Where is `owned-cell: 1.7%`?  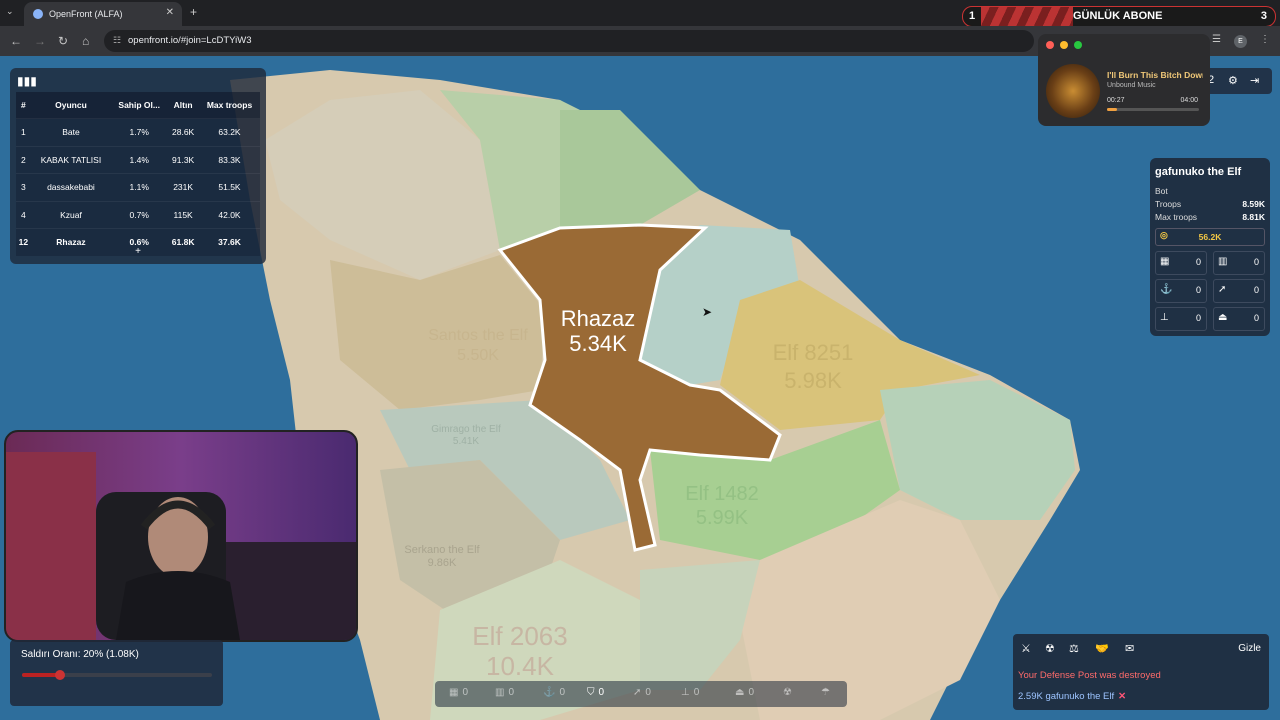 owned-cell: 1.7% is located at coordinates (139, 132).